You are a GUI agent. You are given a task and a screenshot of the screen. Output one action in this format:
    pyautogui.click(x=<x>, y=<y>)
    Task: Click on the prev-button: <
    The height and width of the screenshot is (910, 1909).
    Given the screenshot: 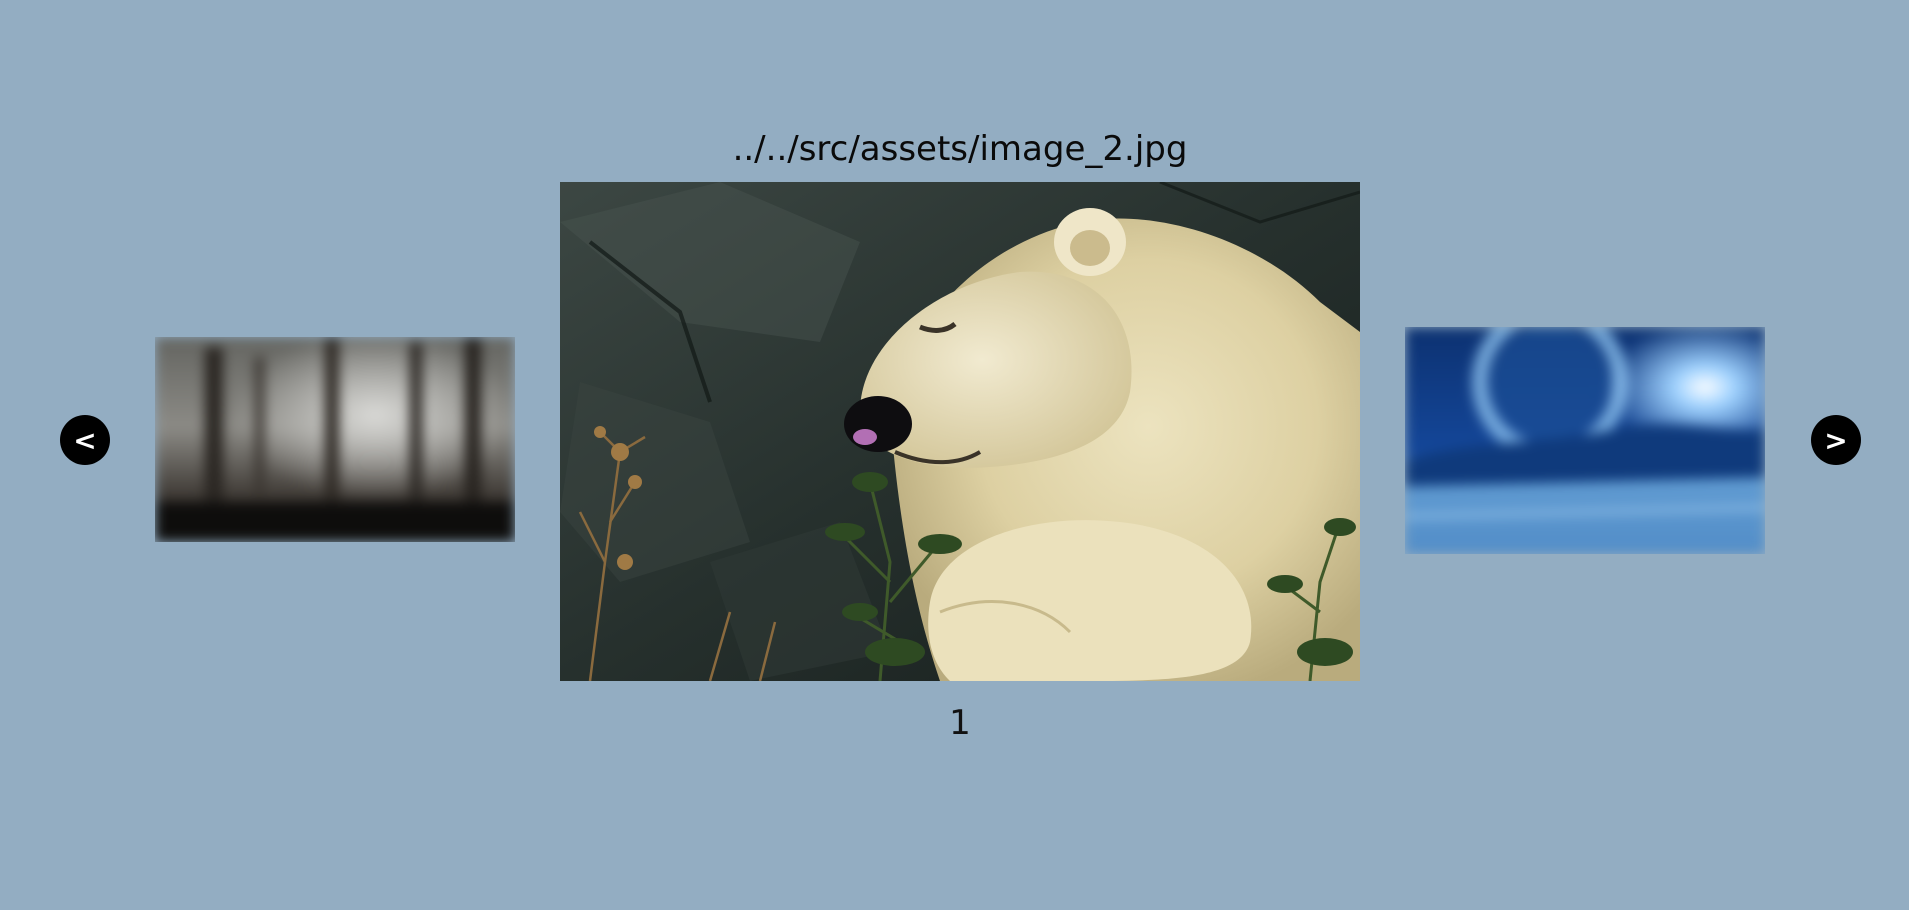 What is the action you would take?
    pyautogui.click(x=85, y=440)
    